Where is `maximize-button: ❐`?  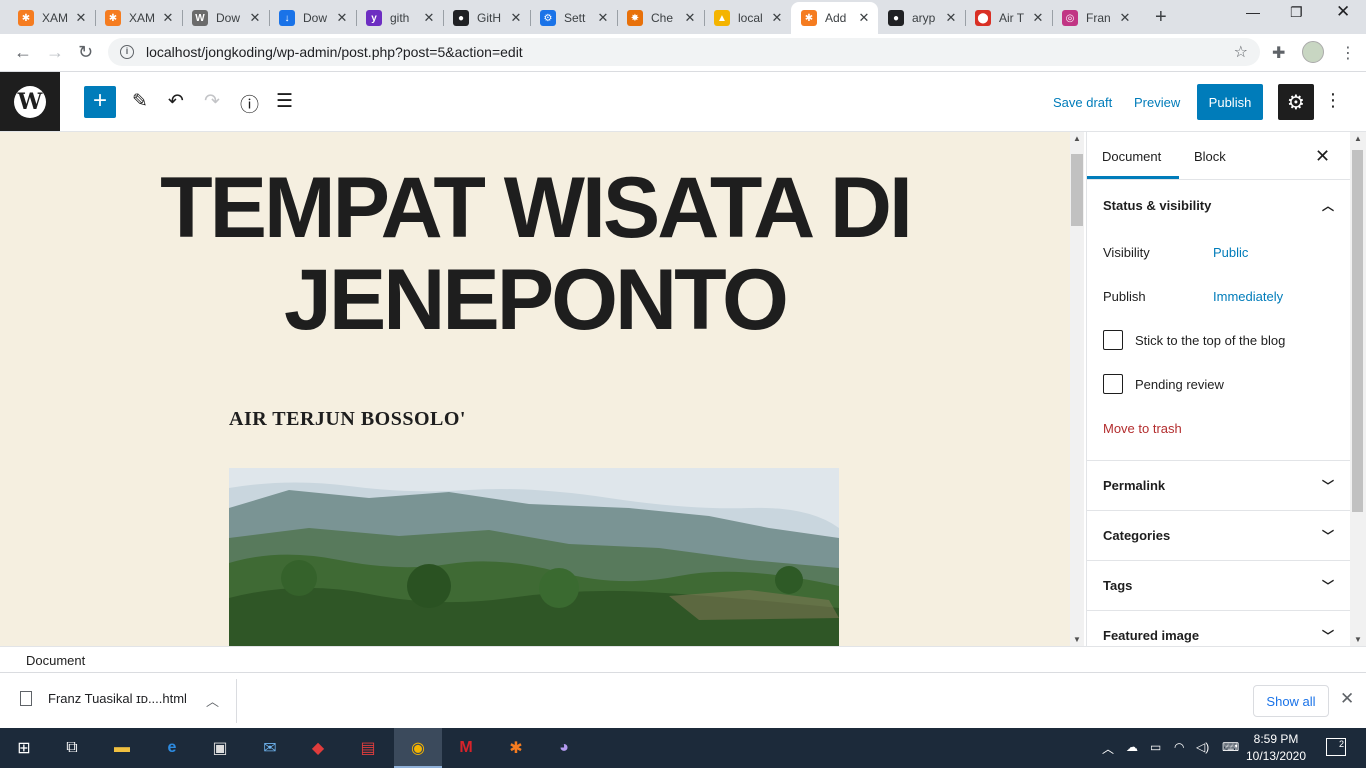 maximize-button: ❐ is located at coordinates (1296, 12).